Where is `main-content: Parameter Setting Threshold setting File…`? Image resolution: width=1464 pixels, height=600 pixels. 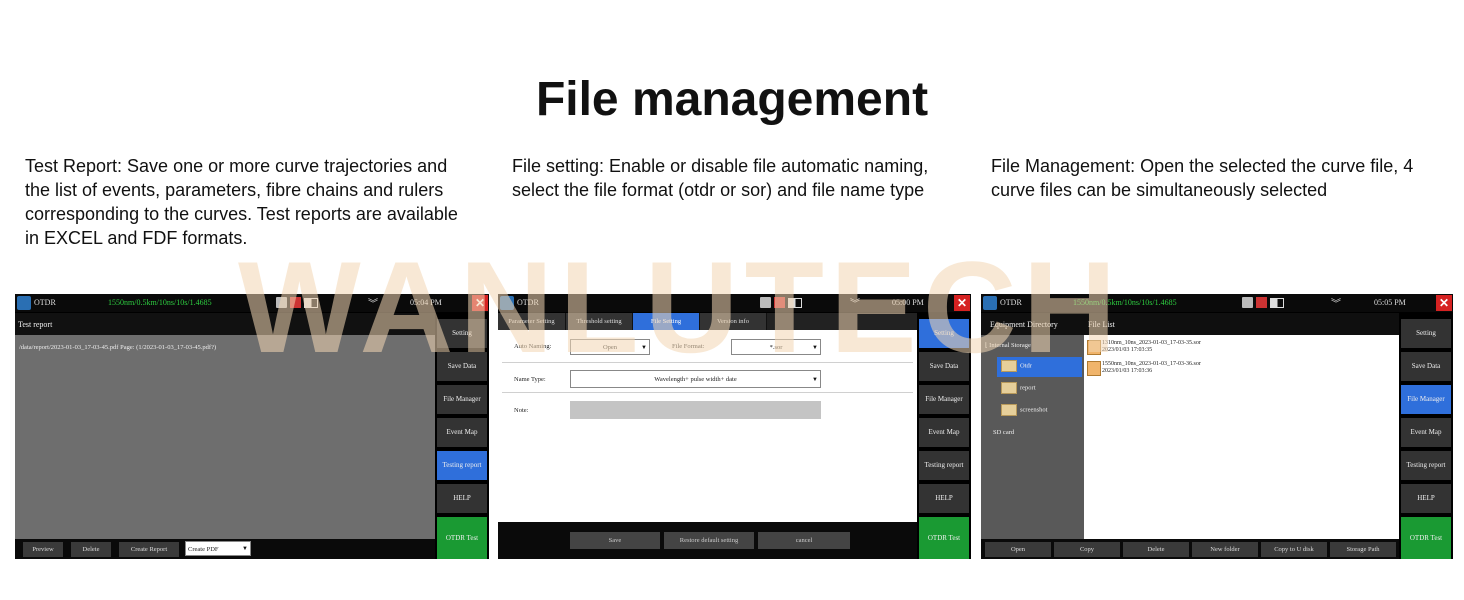 main-content: Parameter Setting Threshold setting File… is located at coordinates (707, 436).